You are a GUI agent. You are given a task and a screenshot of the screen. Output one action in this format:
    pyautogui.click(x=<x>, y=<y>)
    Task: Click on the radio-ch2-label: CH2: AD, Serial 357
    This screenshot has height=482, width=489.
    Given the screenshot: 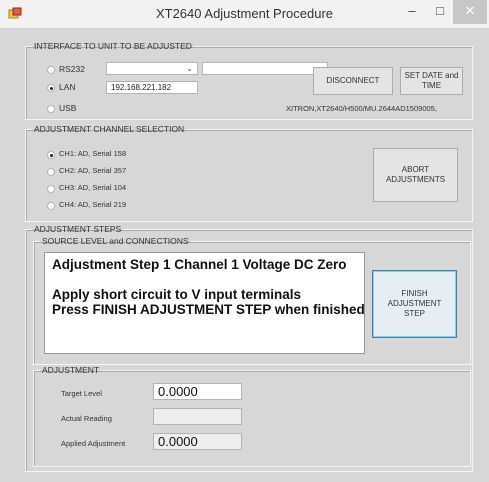 What is the action you would take?
    pyautogui.click(x=93, y=170)
    